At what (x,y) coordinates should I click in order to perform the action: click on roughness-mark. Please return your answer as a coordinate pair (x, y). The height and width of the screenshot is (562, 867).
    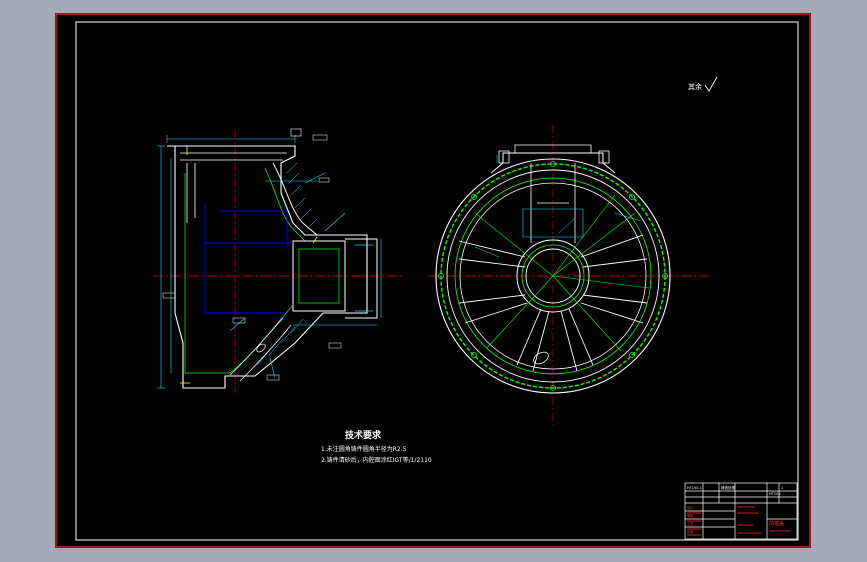
    Looking at the image, I should click on (711, 84).